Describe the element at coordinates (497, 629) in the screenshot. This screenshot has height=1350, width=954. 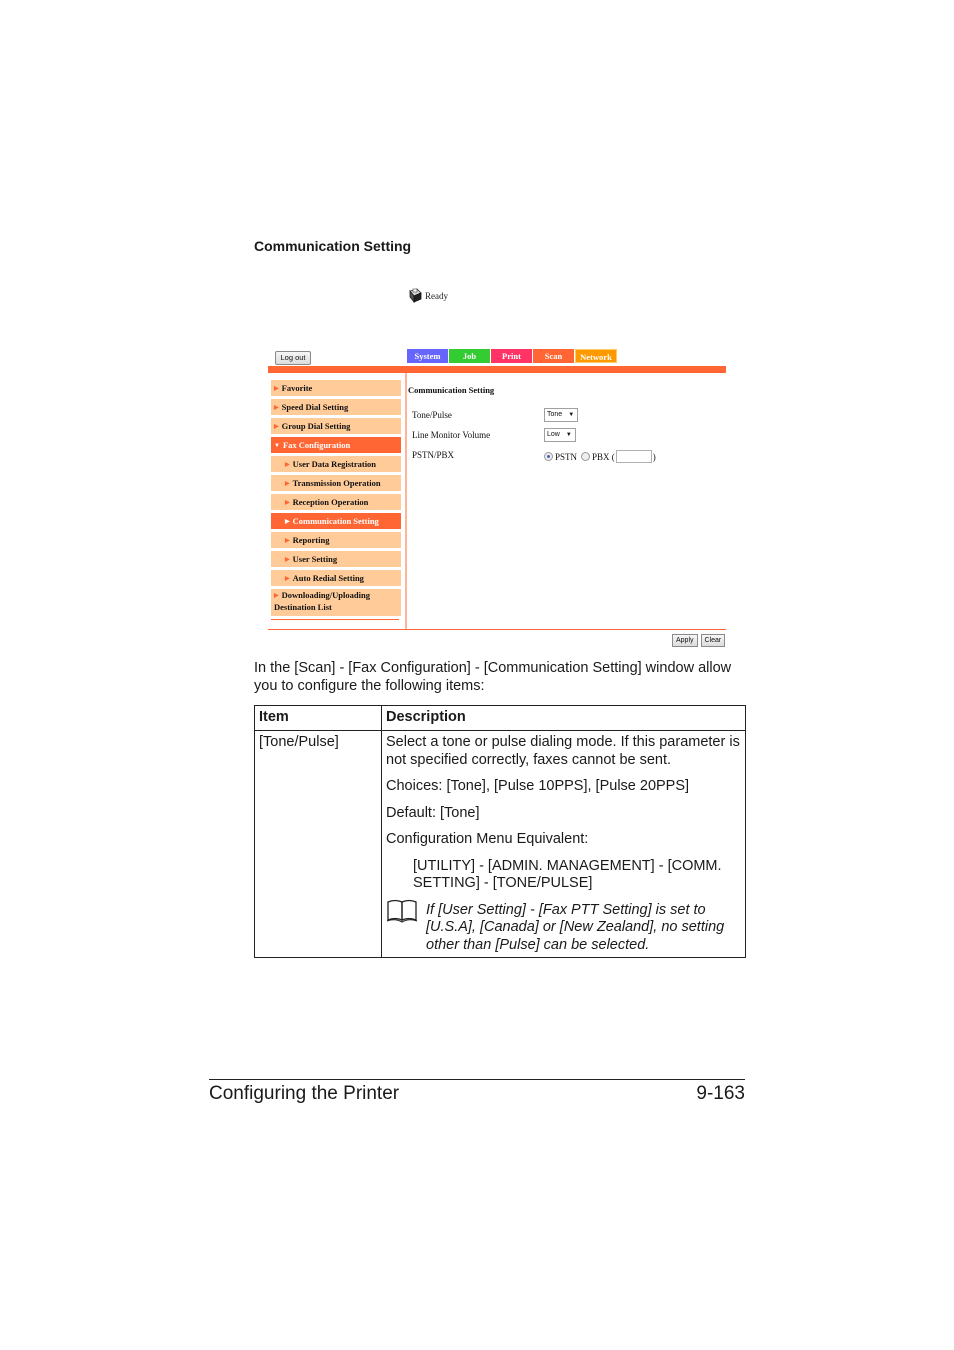
I see `footer-bar` at that location.